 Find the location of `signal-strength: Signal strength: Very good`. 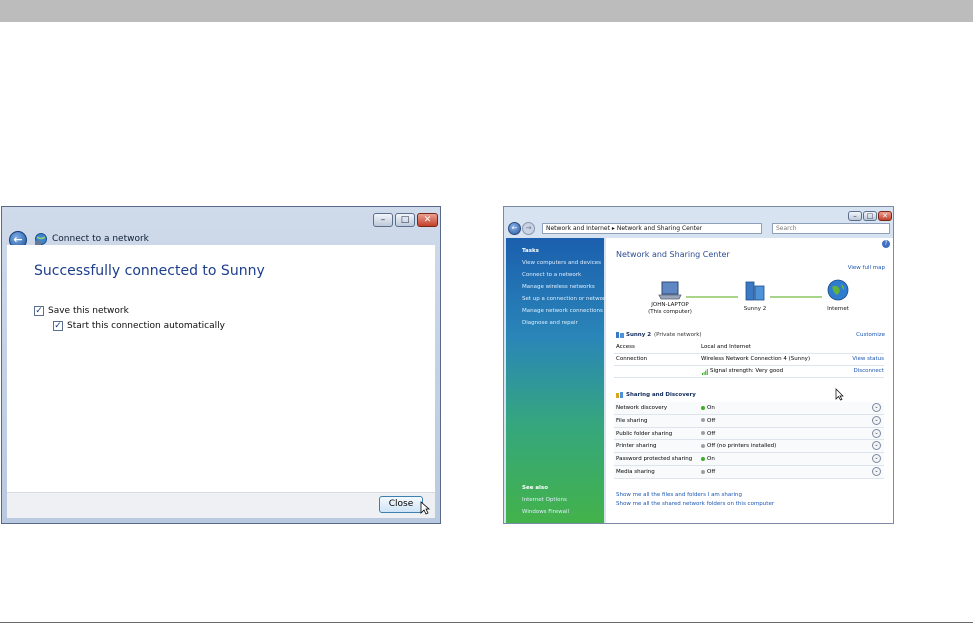

signal-strength: Signal strength: Very good is located at coordinates (747, 371).